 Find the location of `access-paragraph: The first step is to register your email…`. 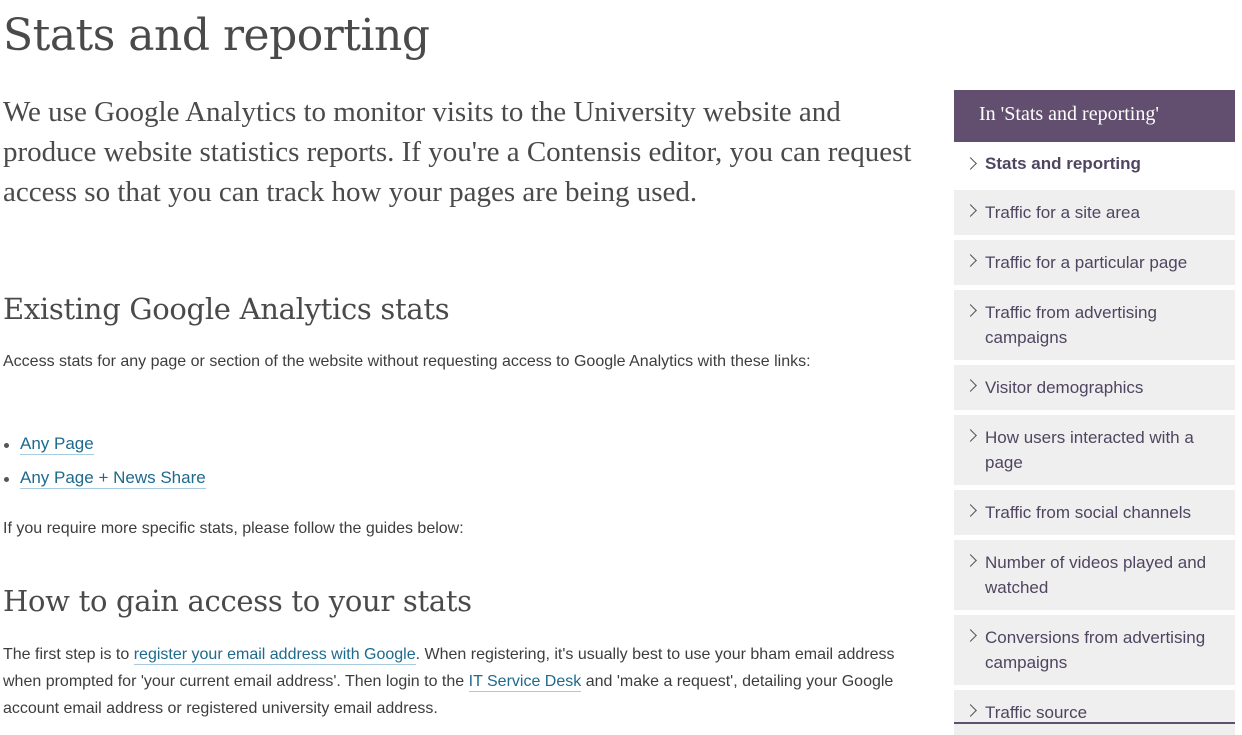

access-paragraph: The first step is to register your email… is located at coordinates (450, 681).